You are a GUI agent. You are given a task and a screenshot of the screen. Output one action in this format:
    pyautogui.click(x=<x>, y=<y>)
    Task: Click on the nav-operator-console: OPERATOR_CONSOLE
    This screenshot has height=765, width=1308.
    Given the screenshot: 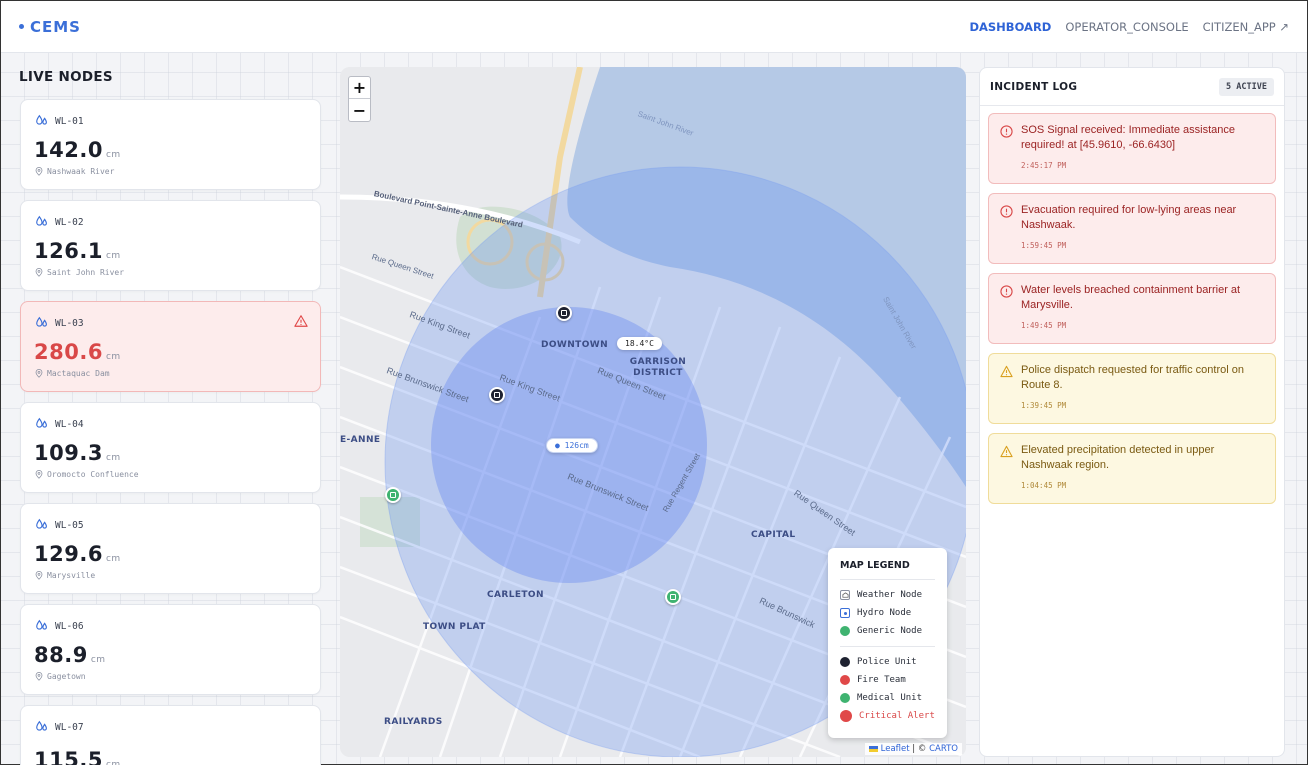 What is the action you would take?
    pyautogui.click(x=1126, y=27)
    